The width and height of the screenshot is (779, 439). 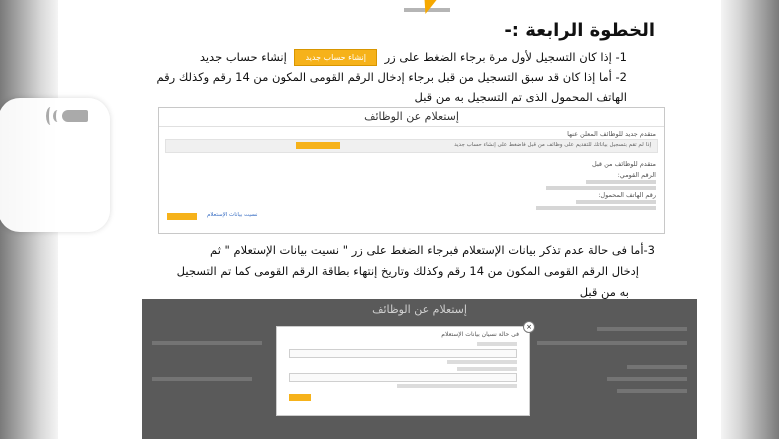 I want to click on inquiry-mini-button, so click(x=182, y=216).